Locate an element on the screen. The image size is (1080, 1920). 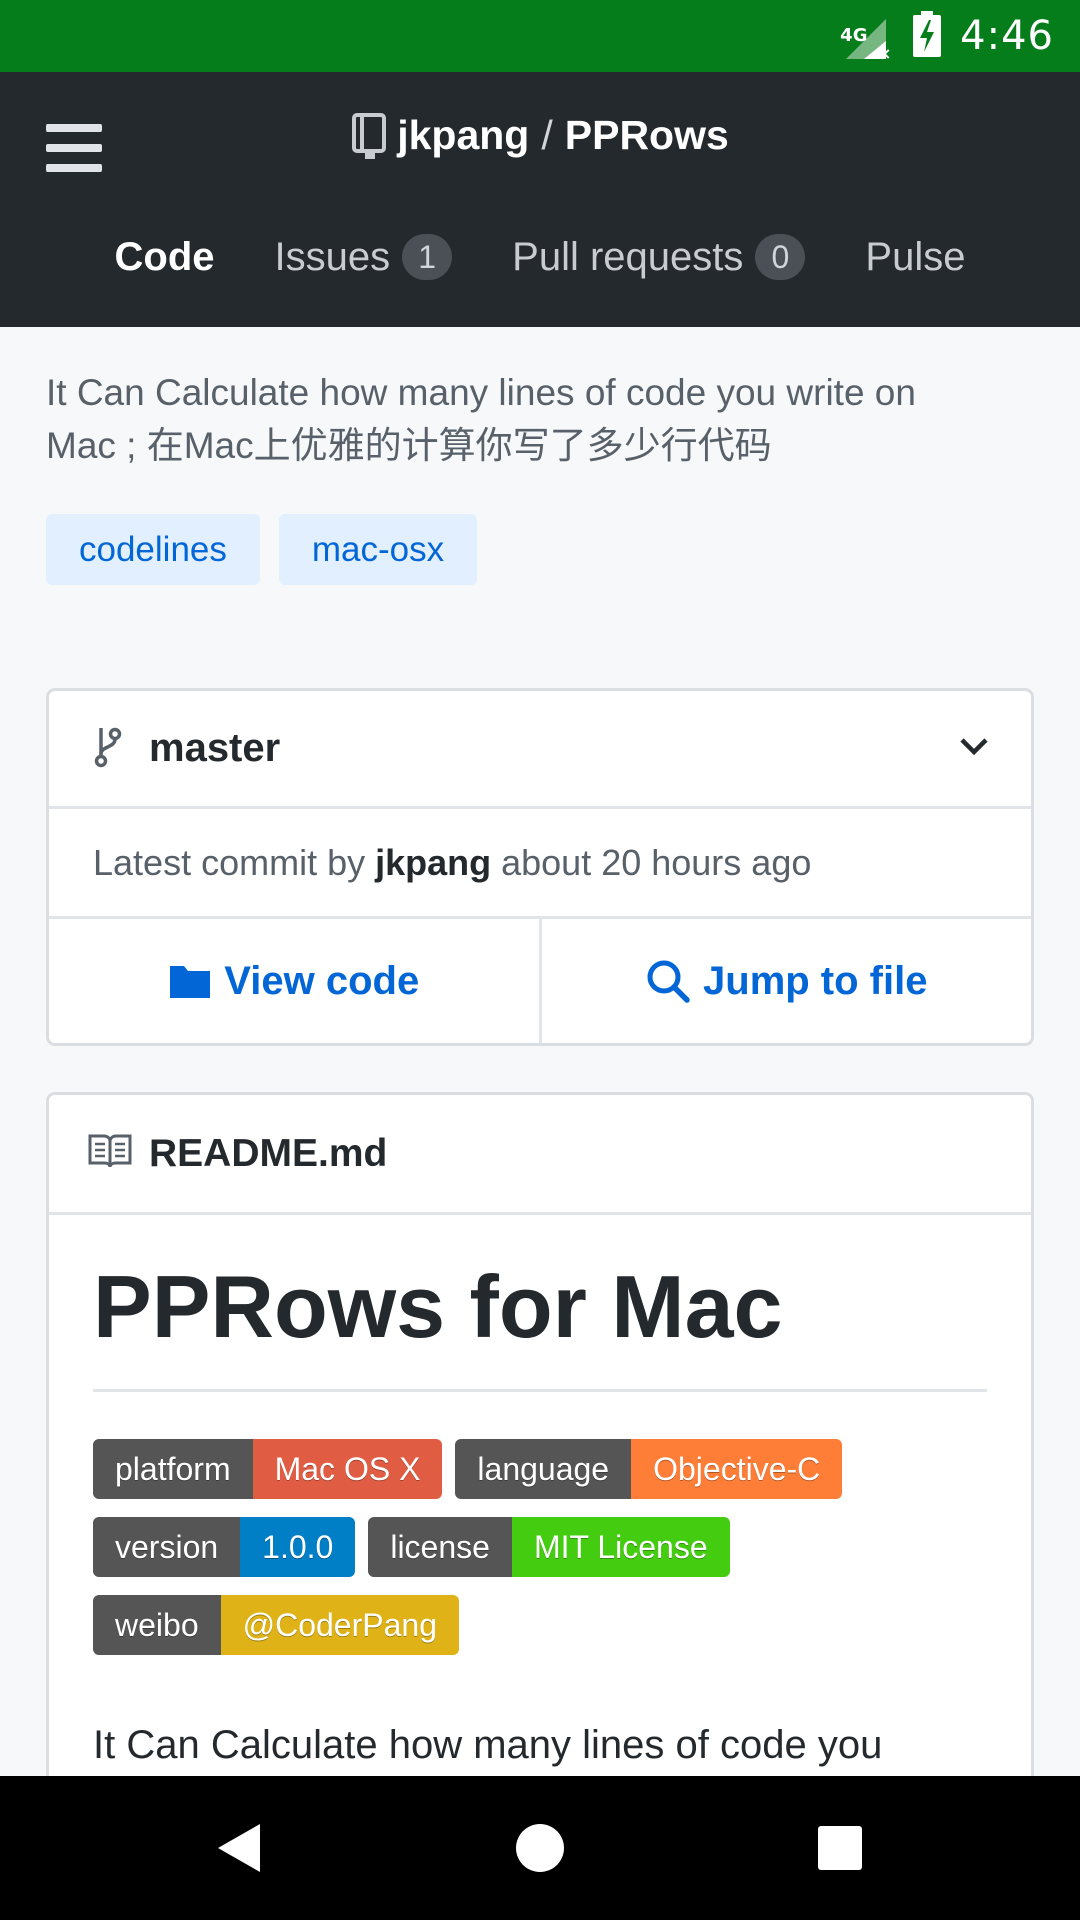
readme-header: README.md is located at coordinates (540, 1155).